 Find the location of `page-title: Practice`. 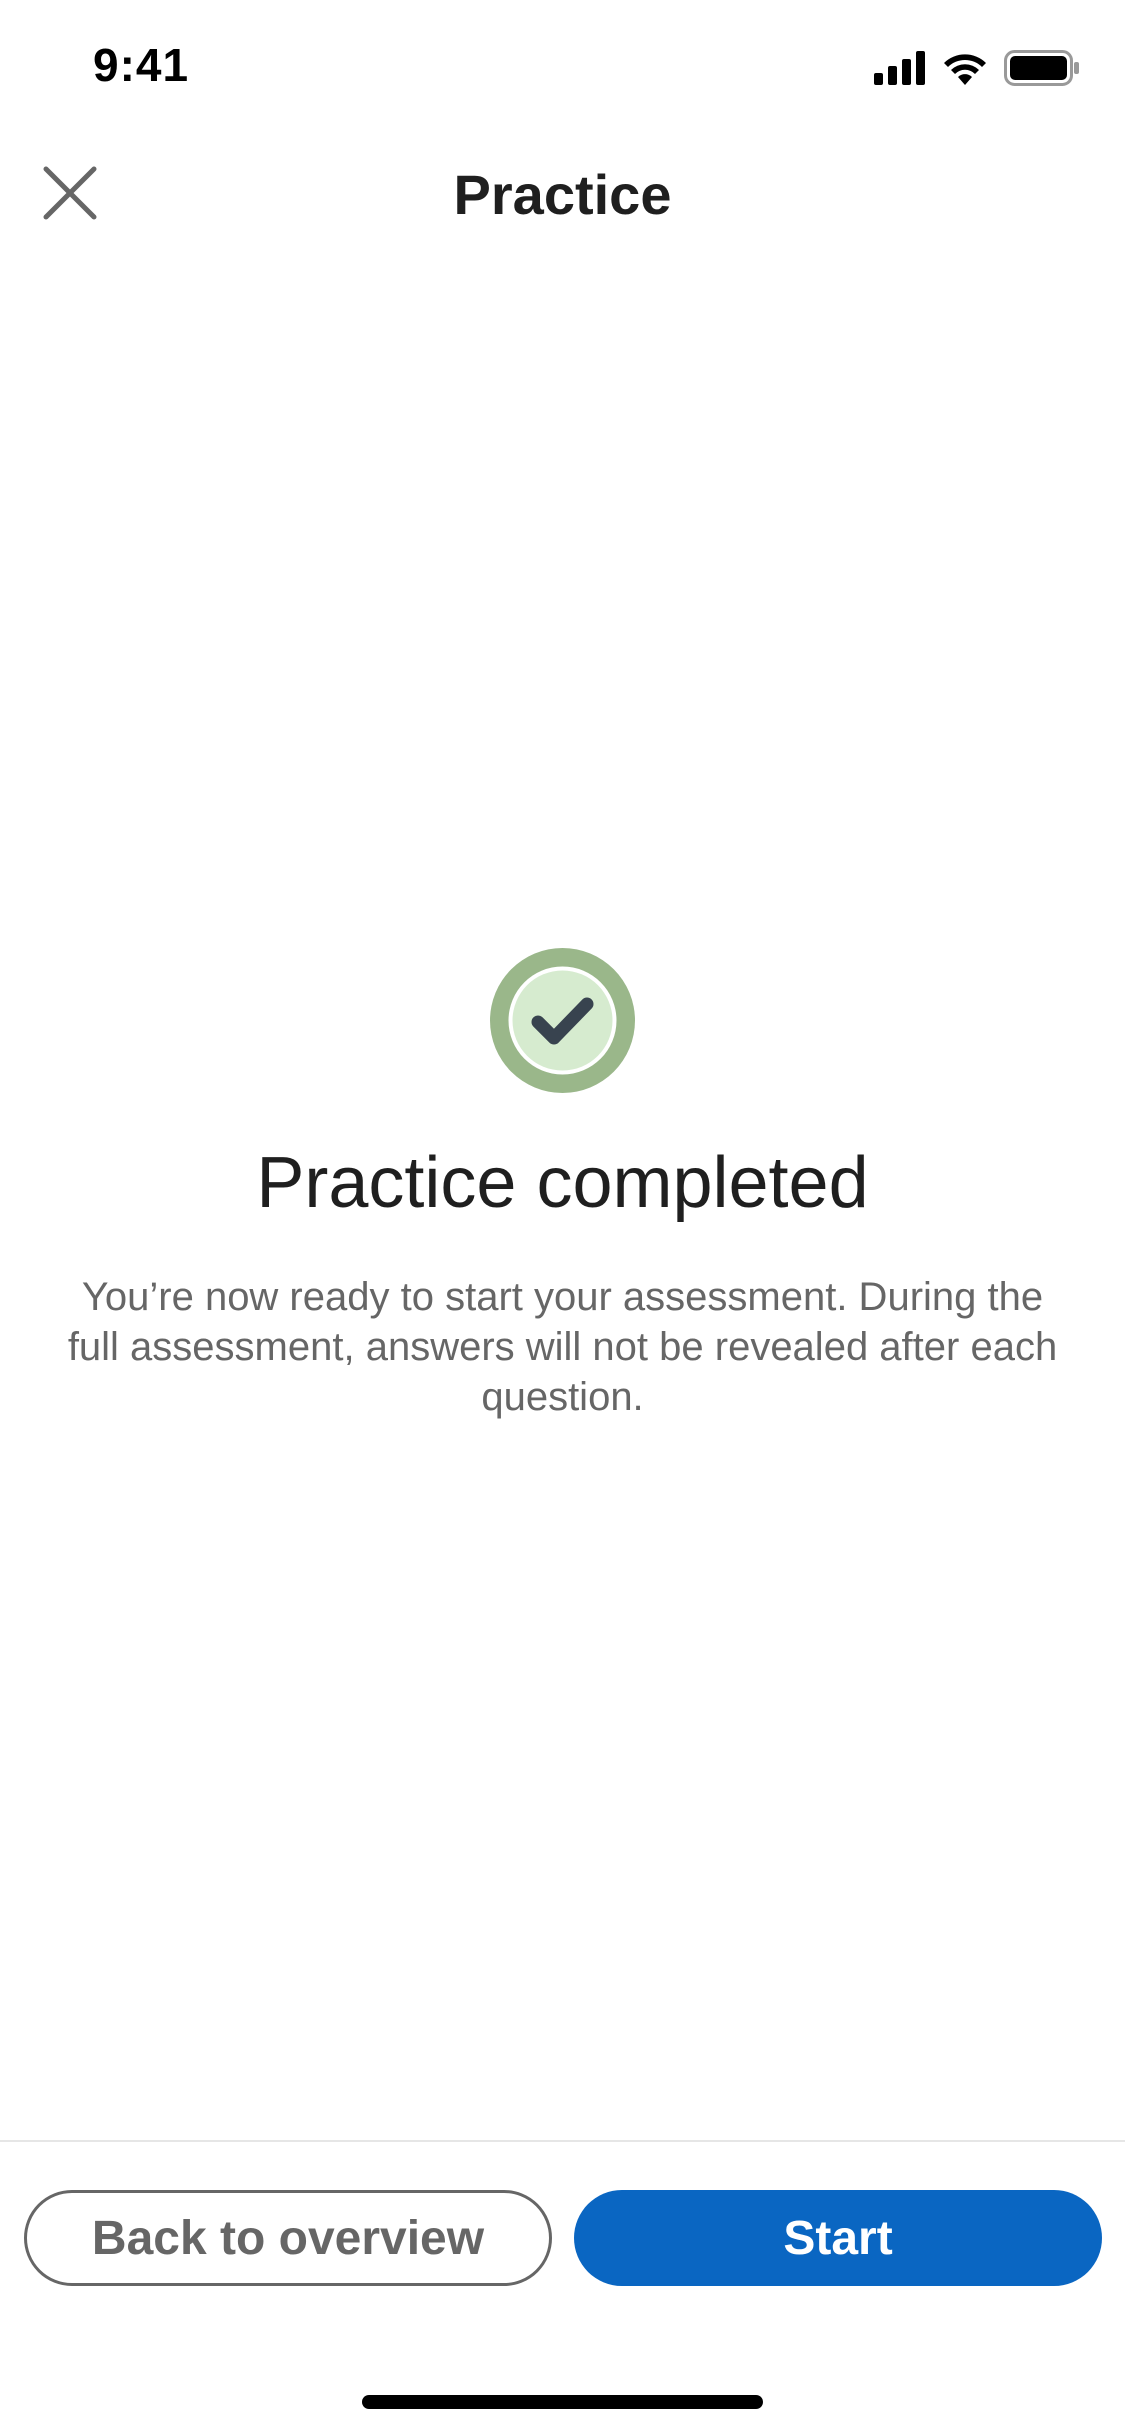

page-title: Practice is located at coordinates (562, 194).